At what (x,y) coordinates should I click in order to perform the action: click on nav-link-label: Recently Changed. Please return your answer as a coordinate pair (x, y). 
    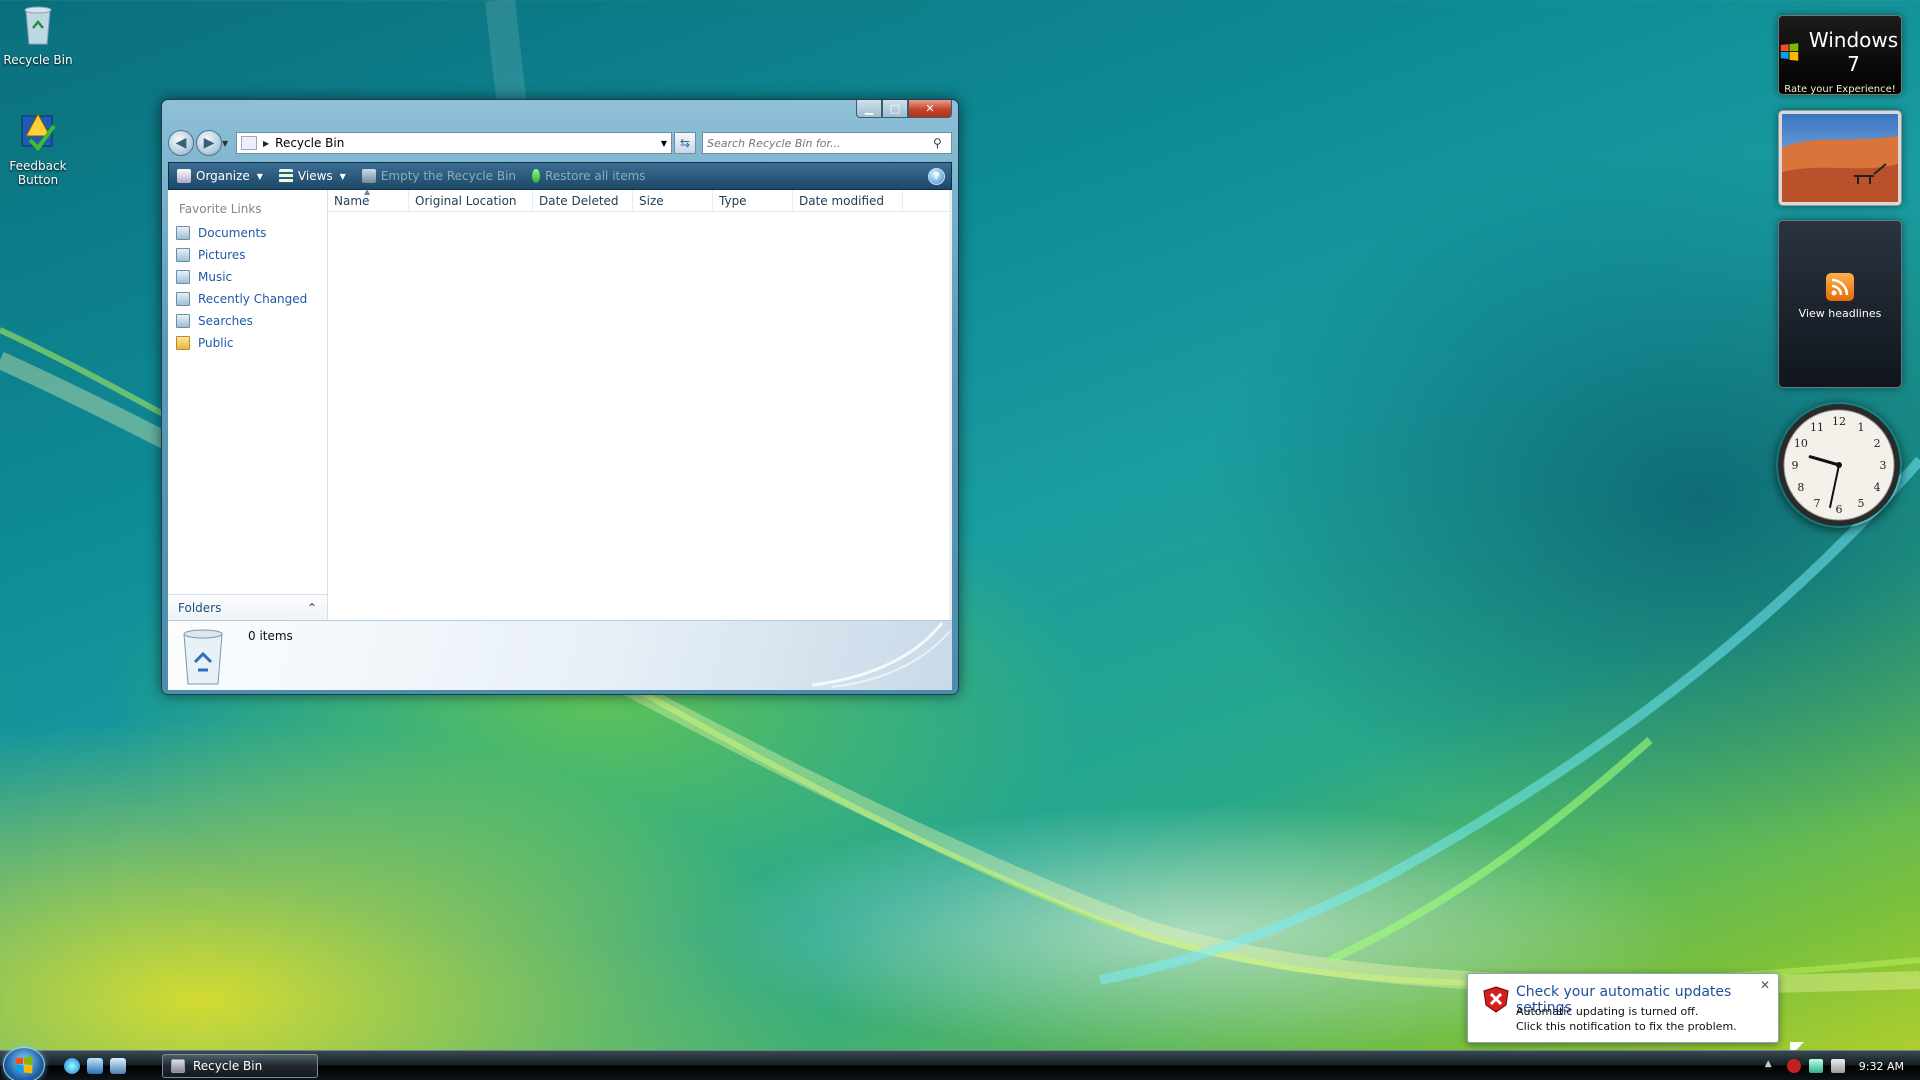
    Looking at the image, I should click on (253, 299).